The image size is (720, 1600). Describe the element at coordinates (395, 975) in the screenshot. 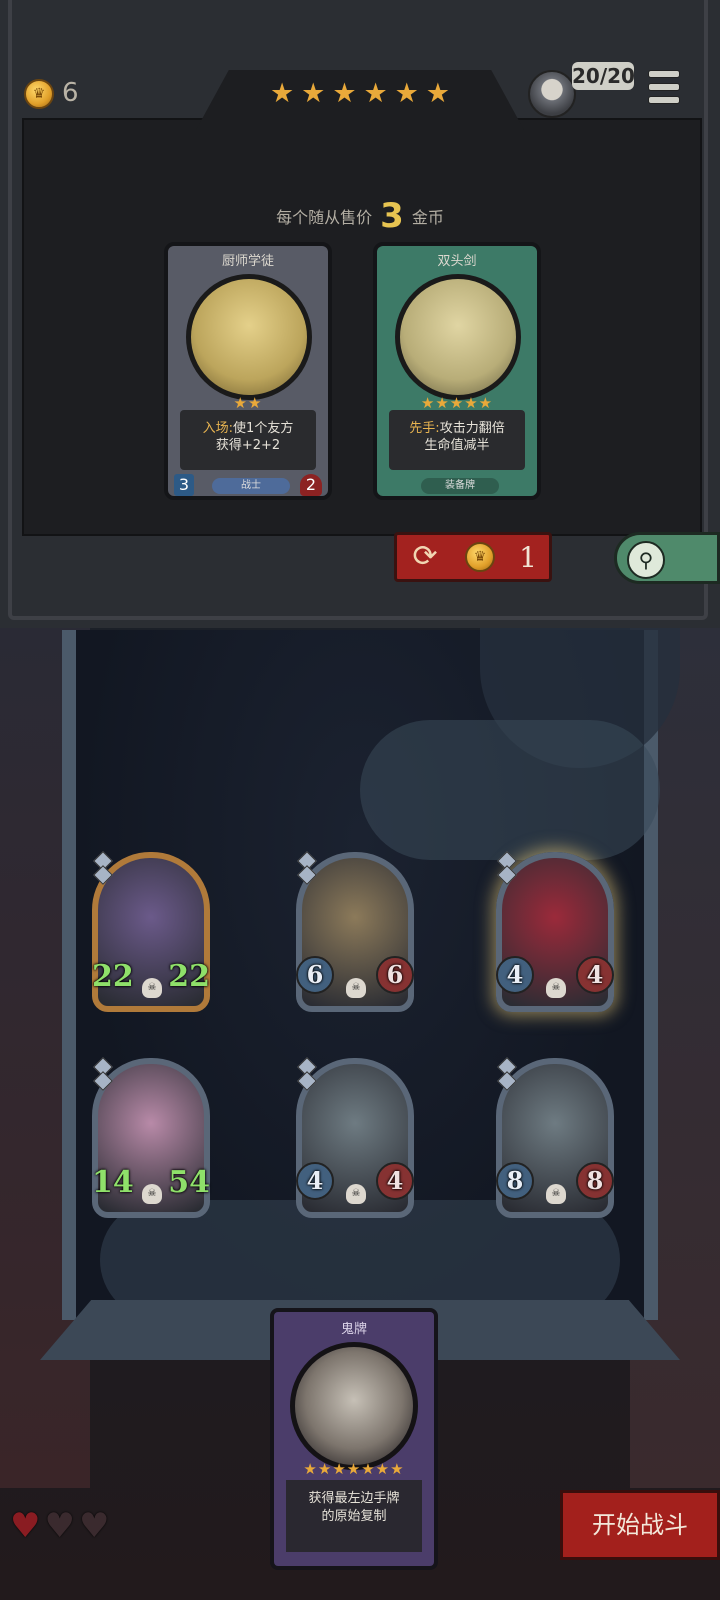

I see `minion-health: 6` at that location.